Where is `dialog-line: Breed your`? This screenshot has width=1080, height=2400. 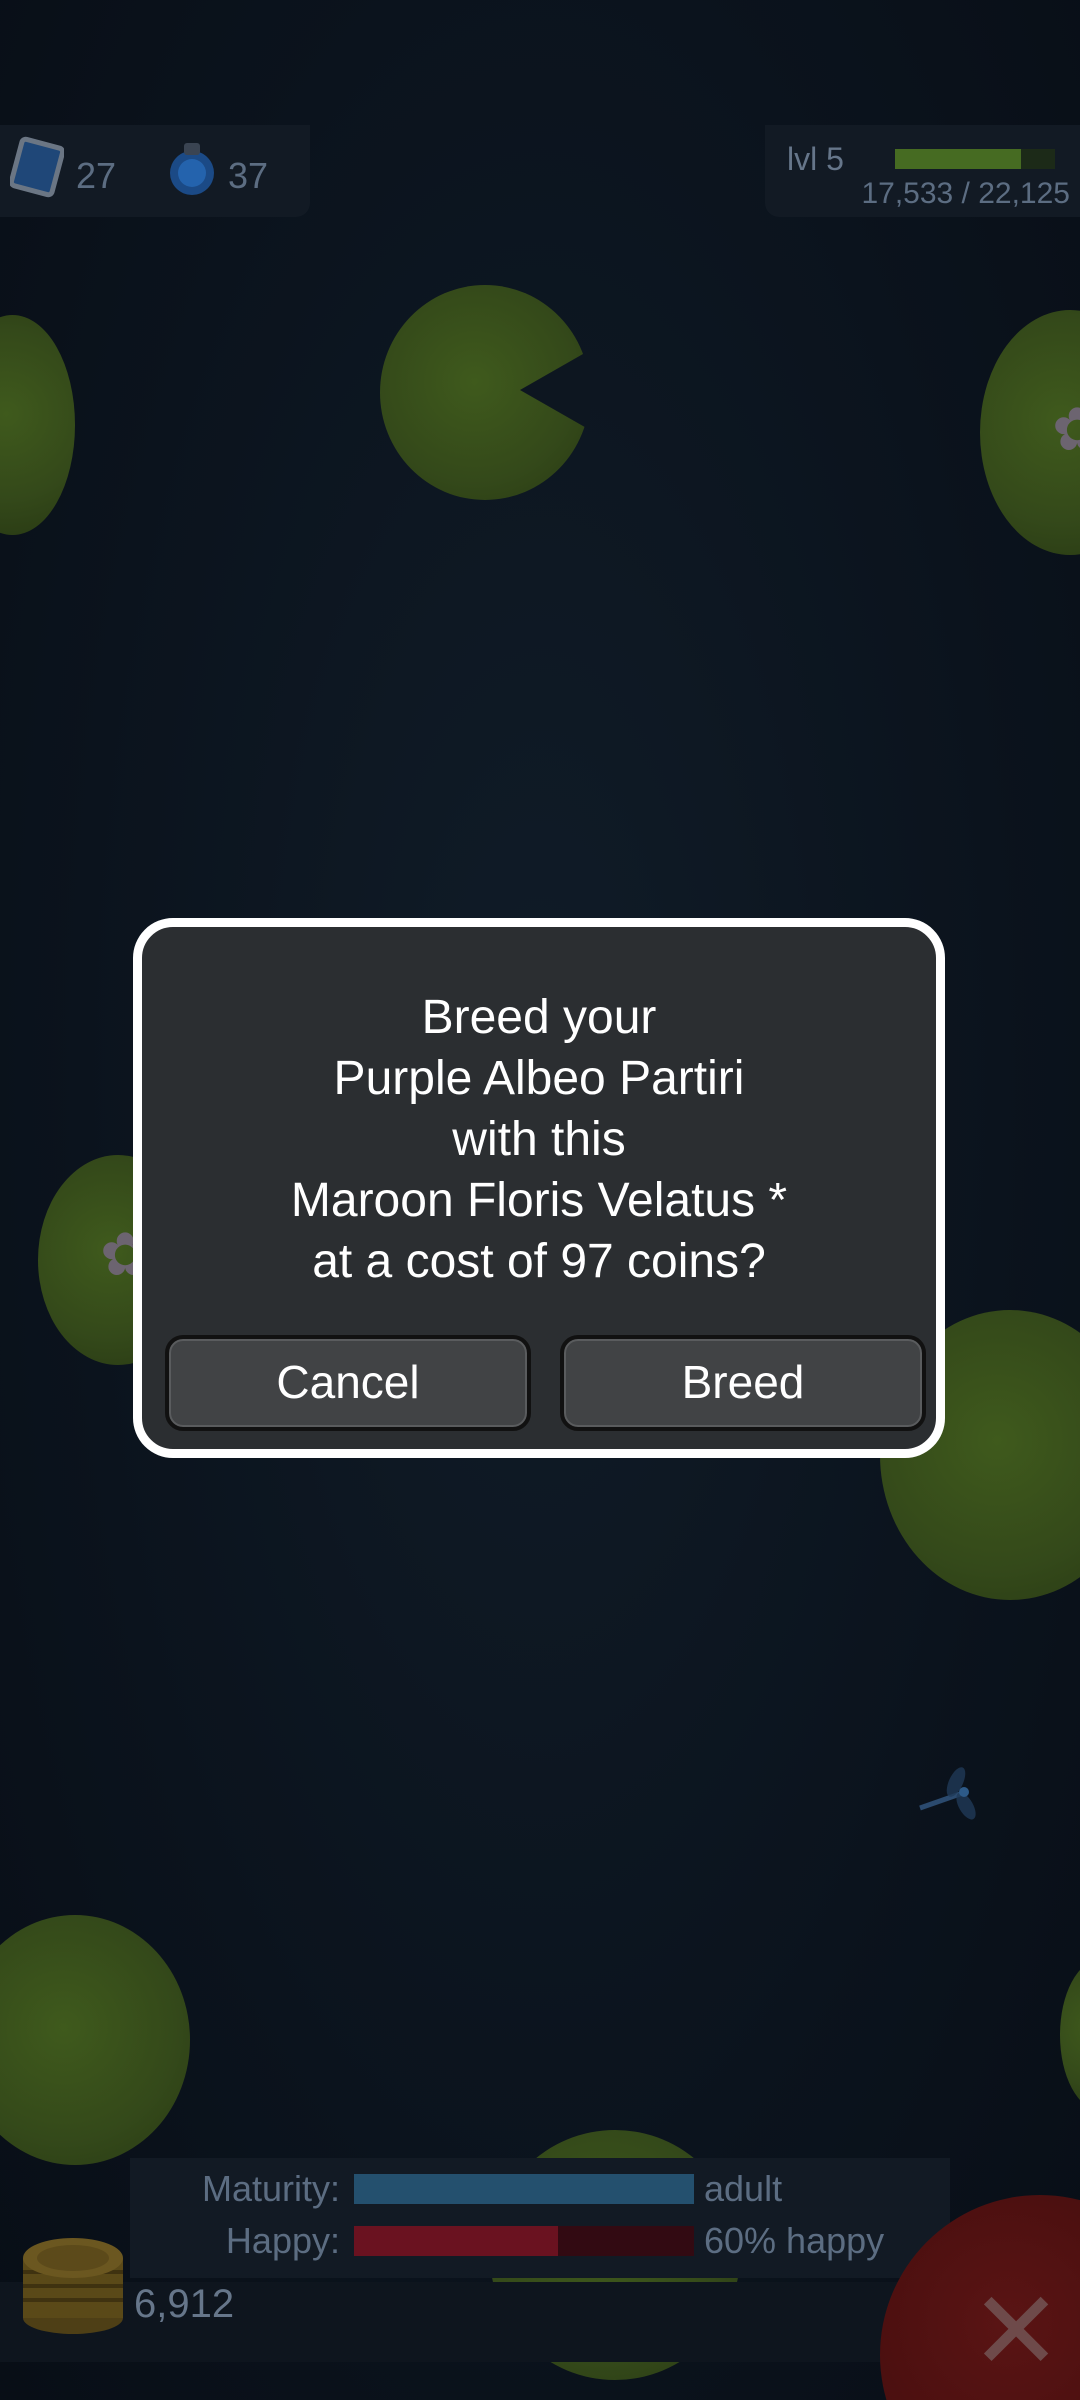
dialog-line: Breed your is located at coordinates (539, 1017).